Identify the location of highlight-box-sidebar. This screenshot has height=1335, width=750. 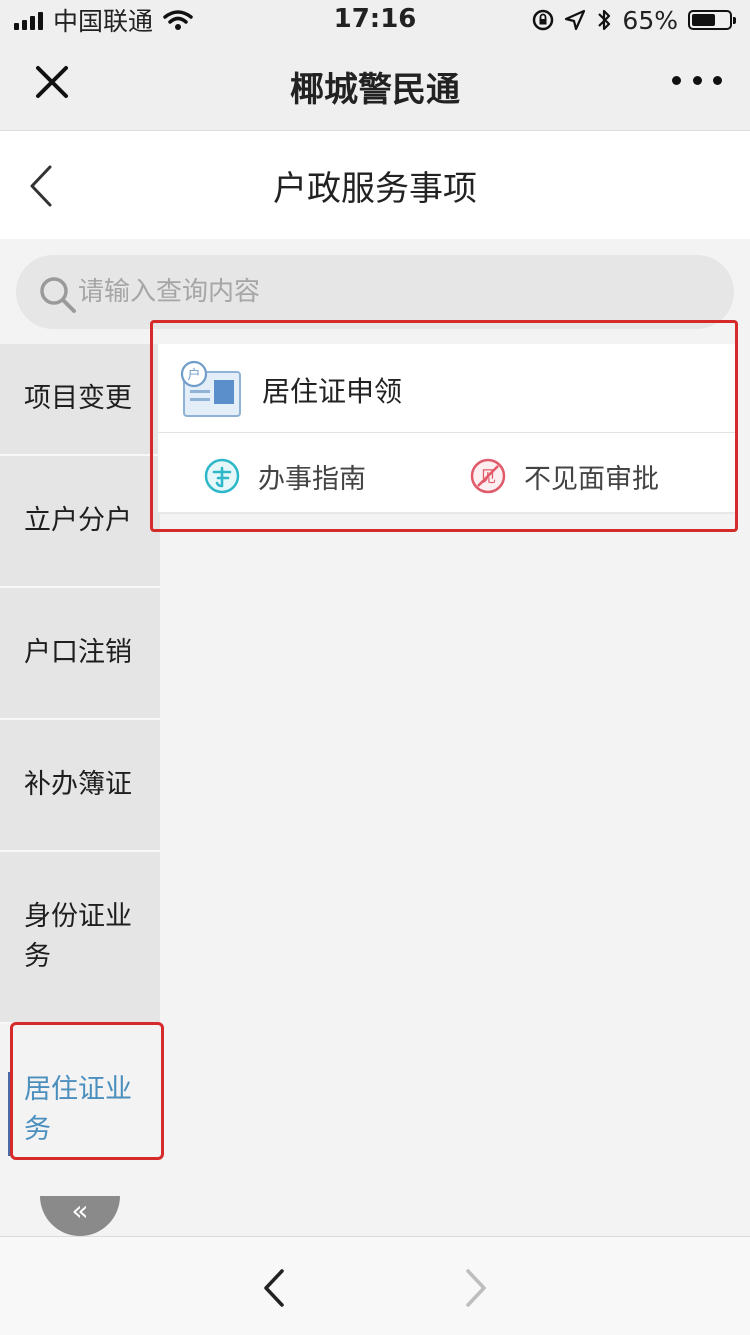
(87, 1091).